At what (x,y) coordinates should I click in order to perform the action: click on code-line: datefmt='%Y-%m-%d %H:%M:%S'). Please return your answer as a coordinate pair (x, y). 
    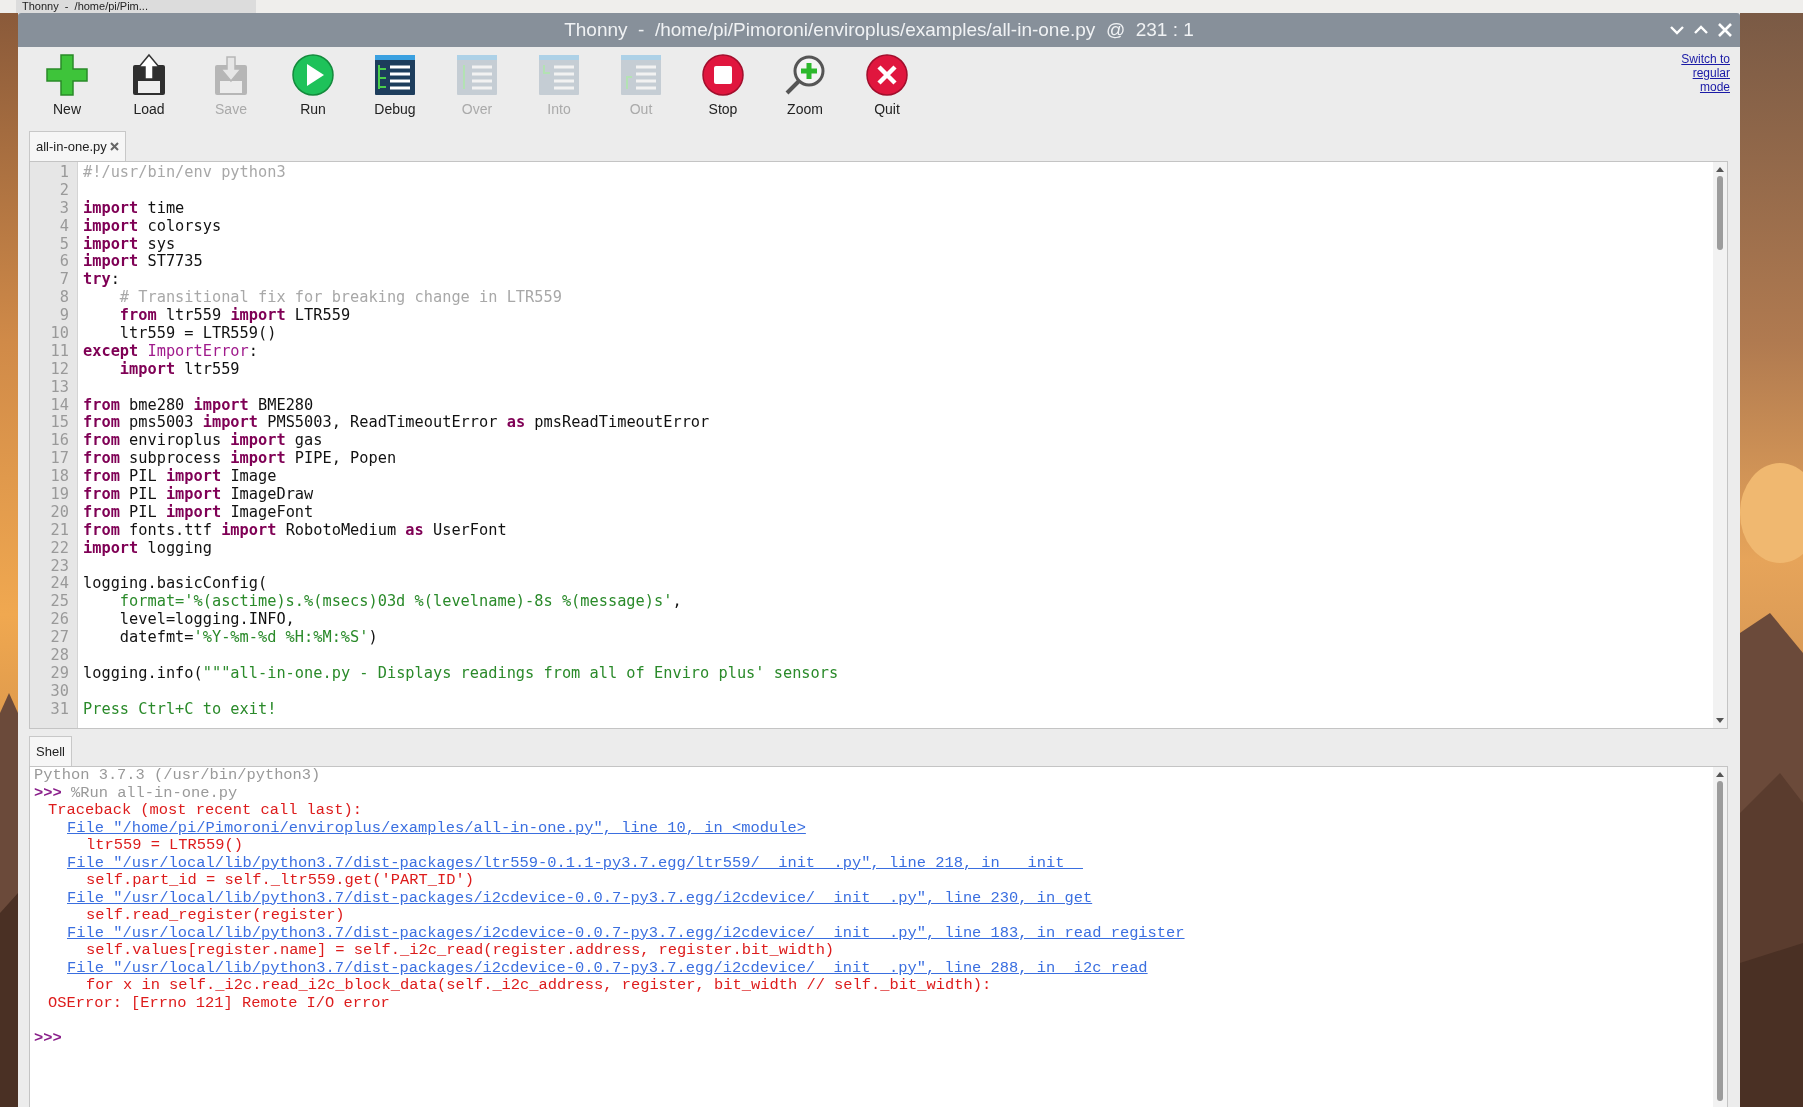
    Looking at the image, I should click on (248, 638).